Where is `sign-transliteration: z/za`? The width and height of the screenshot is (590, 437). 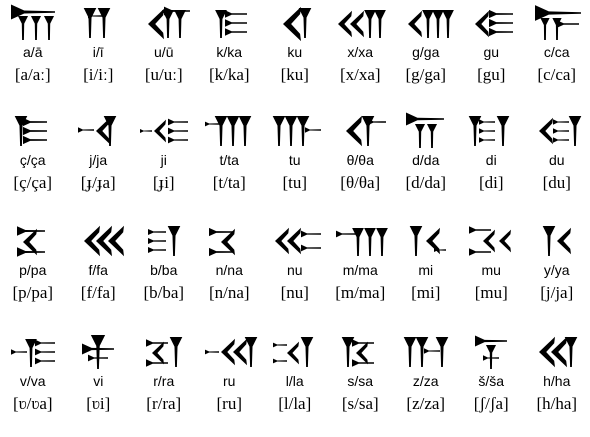
sign-transliteration: z/za is located at coordinates (425, 381).